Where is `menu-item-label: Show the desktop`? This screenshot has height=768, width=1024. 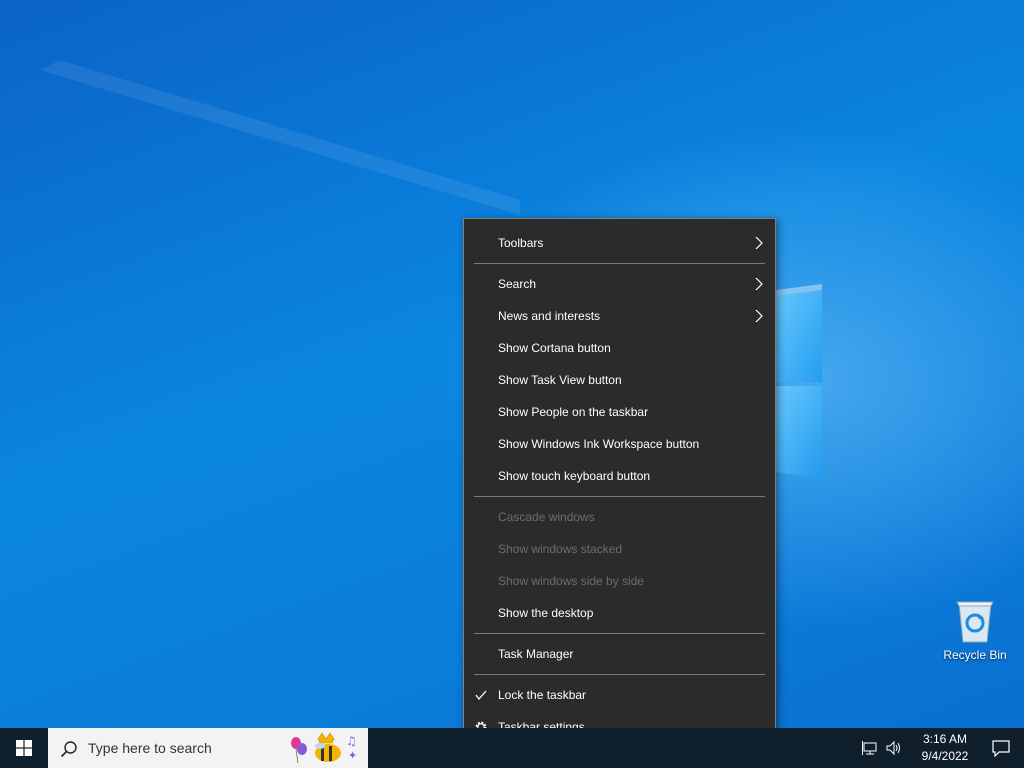
menu-item-label: Show the desktop is located at coordinates (546, 613).